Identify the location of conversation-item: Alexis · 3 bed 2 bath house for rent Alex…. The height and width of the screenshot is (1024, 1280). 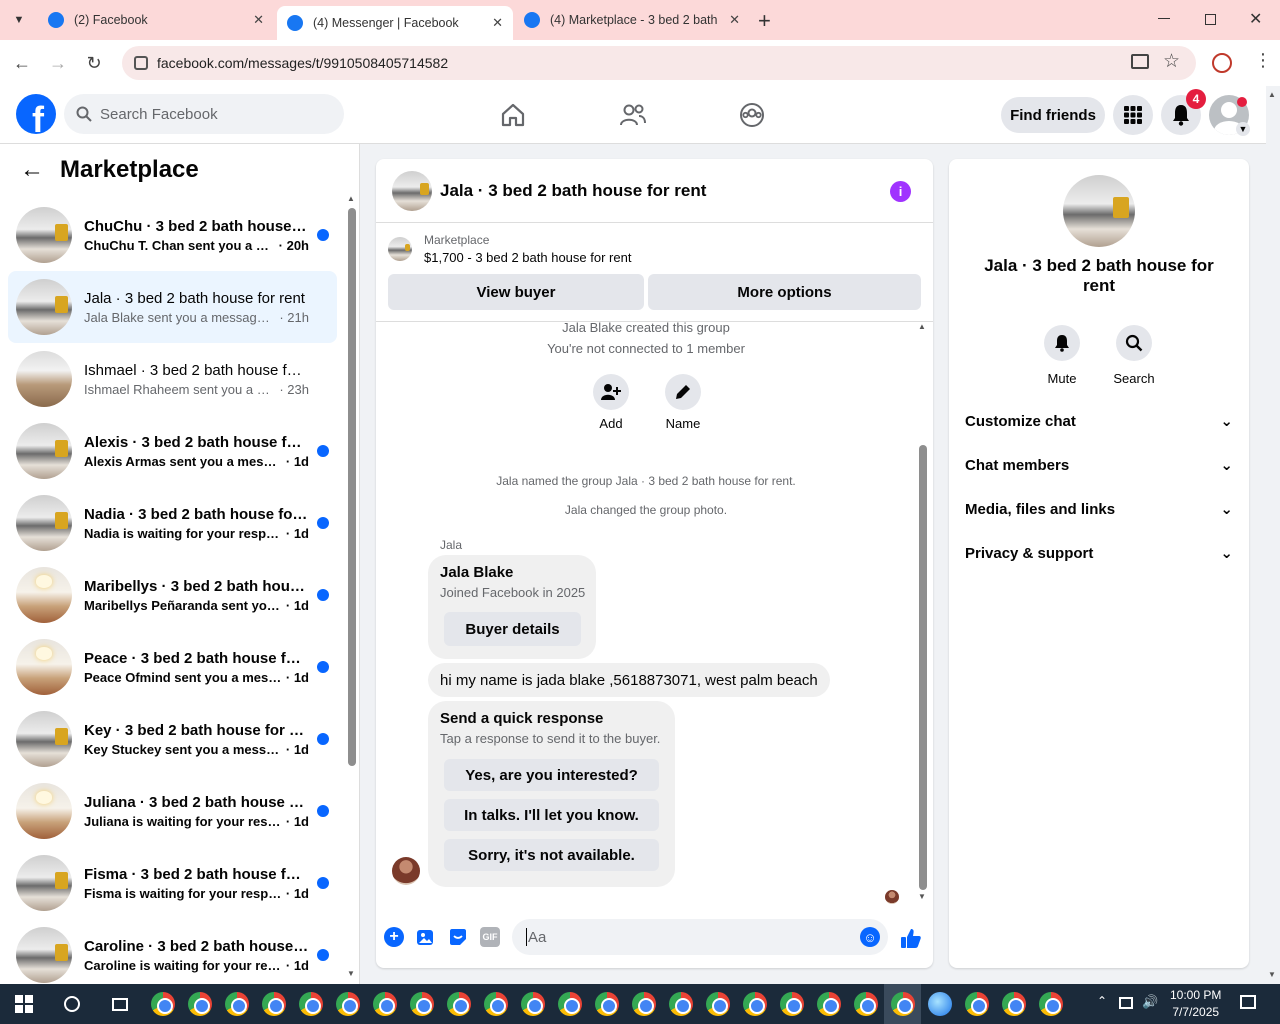
(172, 451).